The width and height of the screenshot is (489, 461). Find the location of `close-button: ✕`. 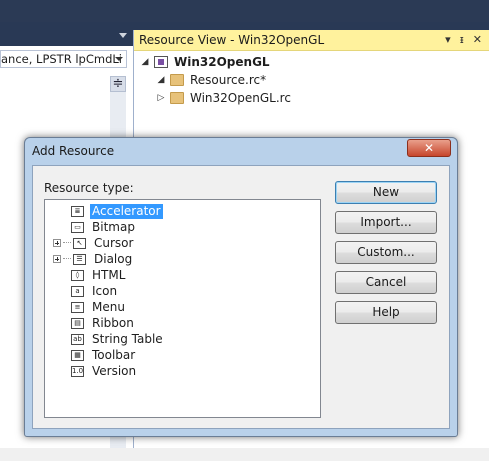

close-button: ✕ is located at coordinates (429, 148).